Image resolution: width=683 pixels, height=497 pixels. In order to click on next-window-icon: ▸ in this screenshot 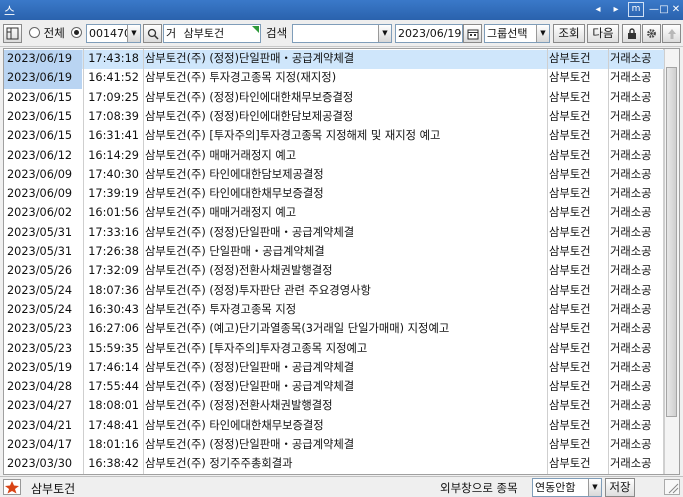, I will do `click(616, 9)`.